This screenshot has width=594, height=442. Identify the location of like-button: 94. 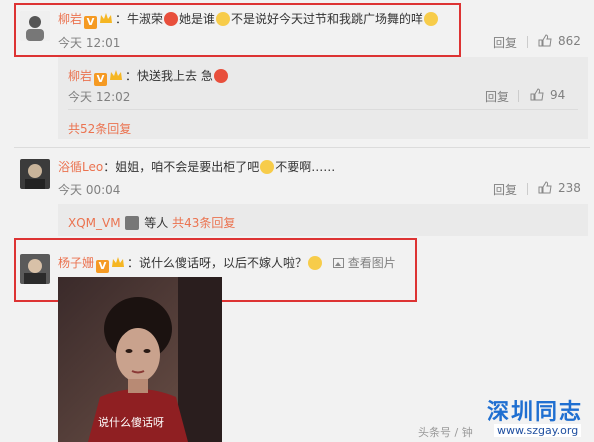
(547, 95).